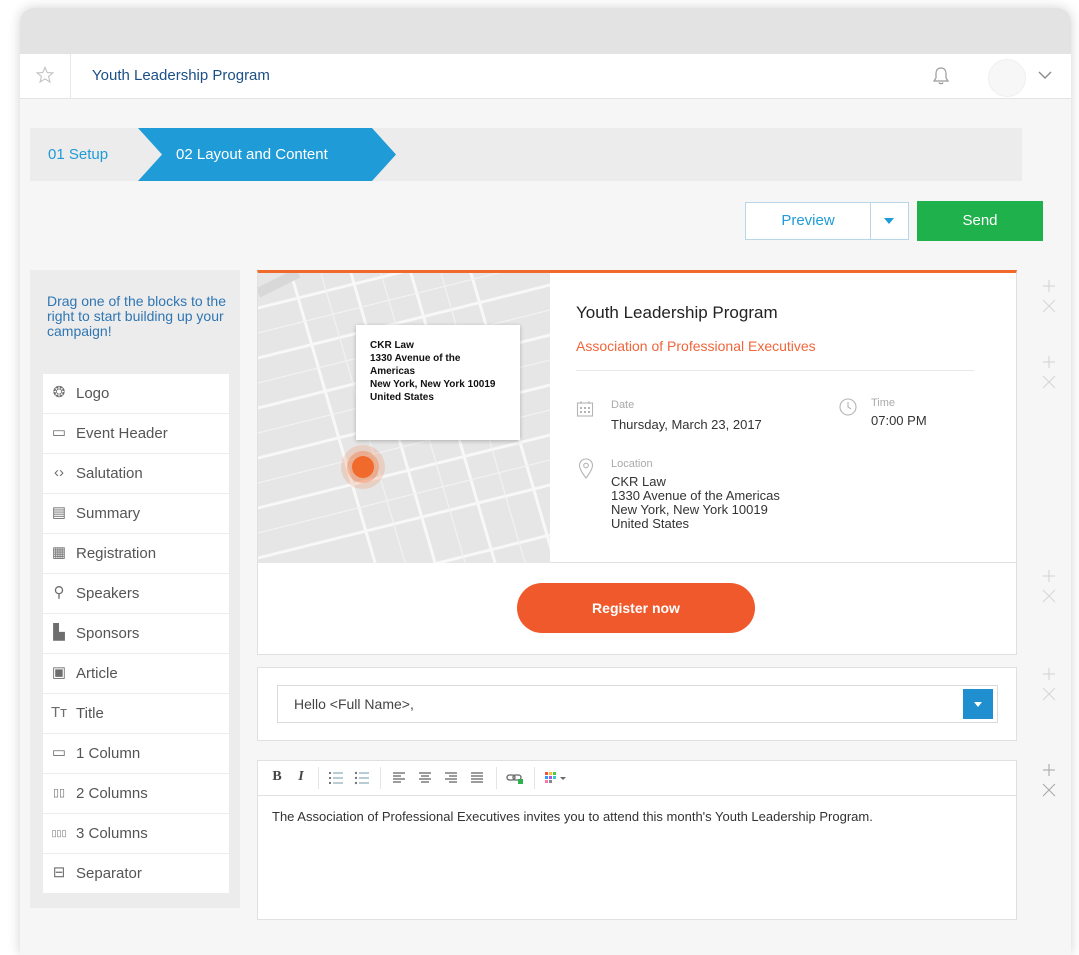  I want to click on register-now-button: Register now, so click(636, 608).